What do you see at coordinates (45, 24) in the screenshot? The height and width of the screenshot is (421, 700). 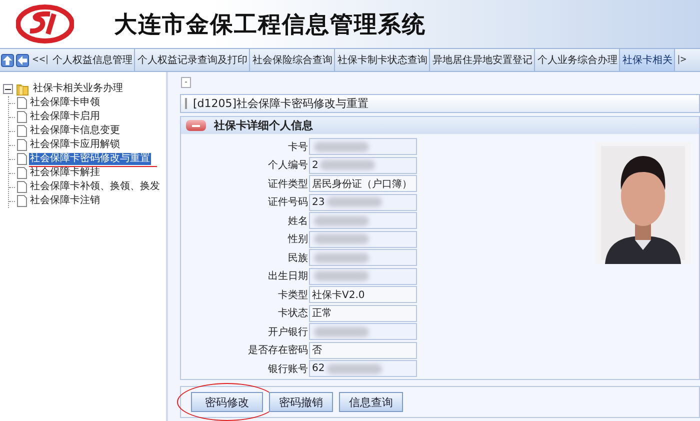 I see `logo-icon` at bounding box center [45, 24].